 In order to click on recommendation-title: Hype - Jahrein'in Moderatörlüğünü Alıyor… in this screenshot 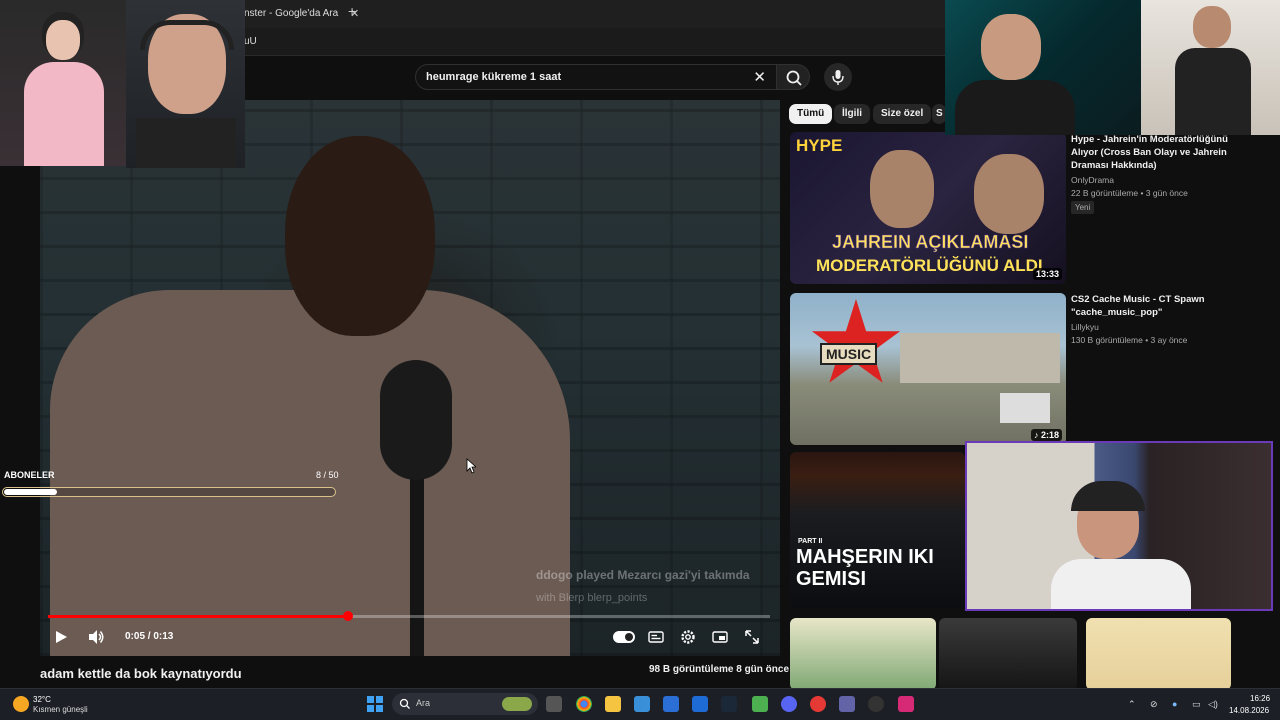, I will do `click(1159, 152)`.